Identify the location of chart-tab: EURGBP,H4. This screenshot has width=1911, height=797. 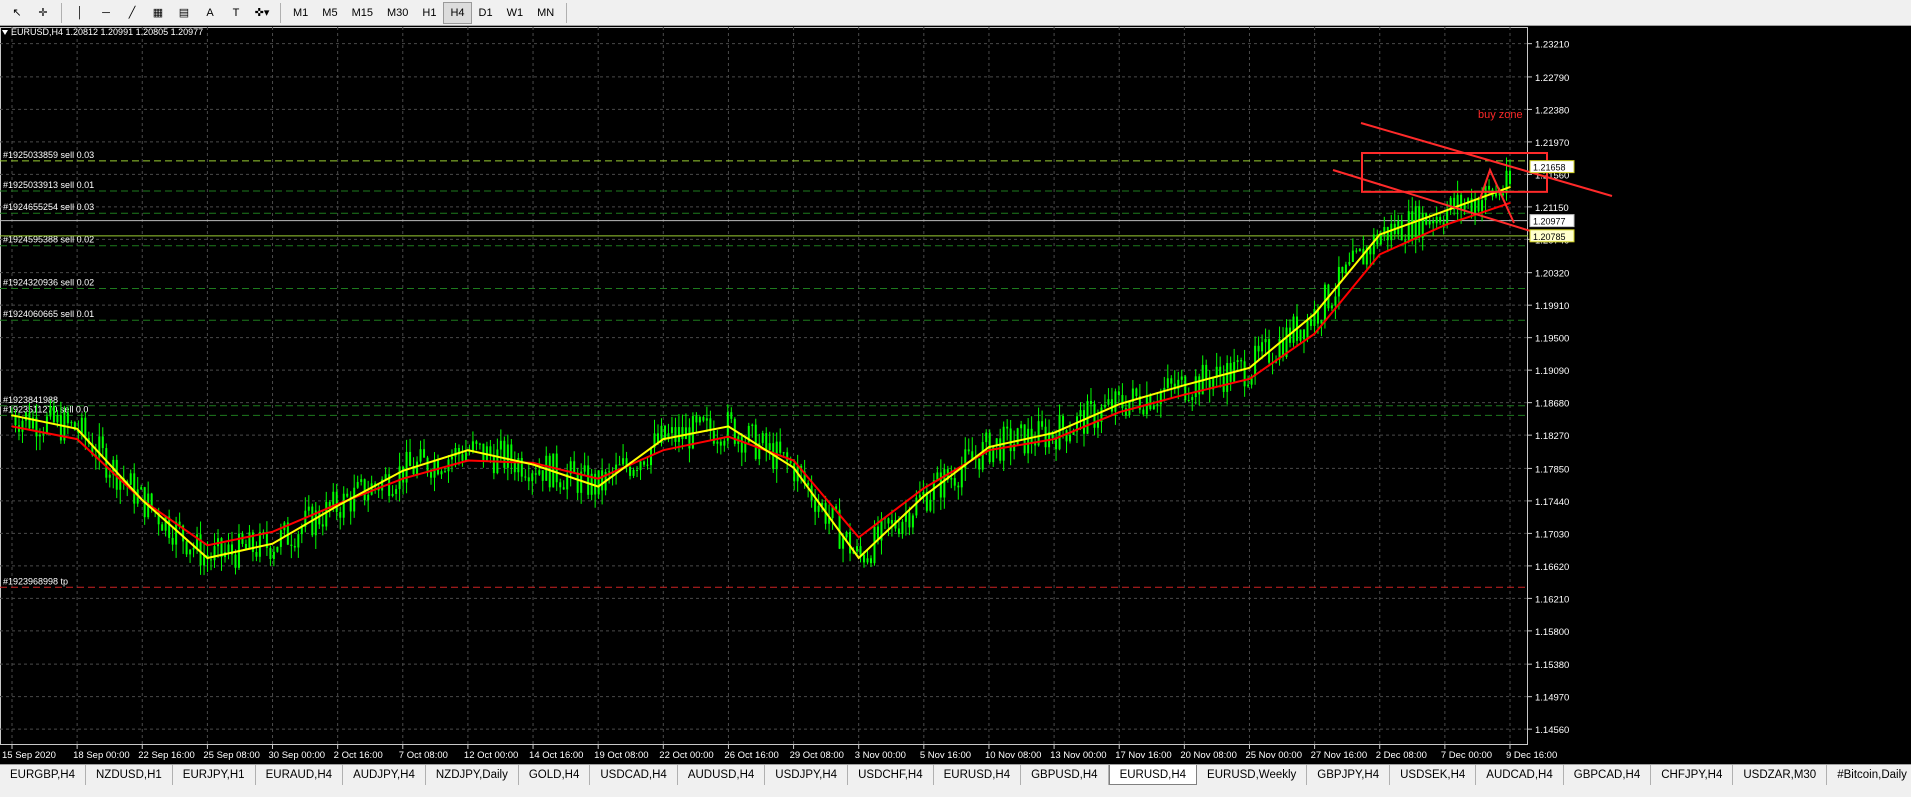
(43, 775).